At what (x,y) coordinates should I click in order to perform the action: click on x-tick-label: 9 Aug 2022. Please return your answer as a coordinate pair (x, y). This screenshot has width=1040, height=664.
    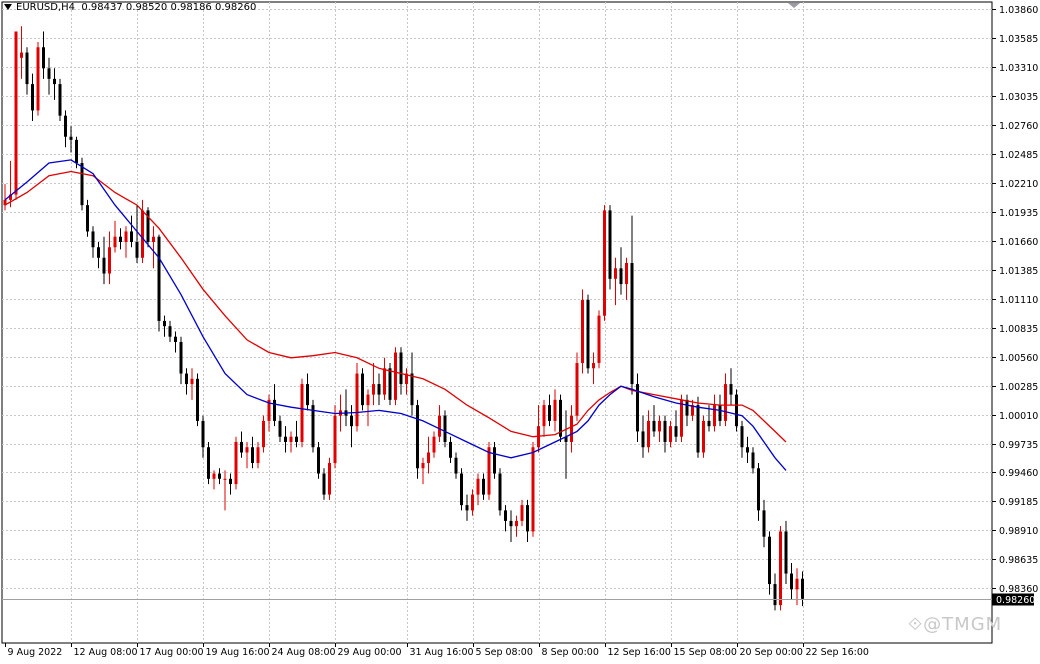
    Looking at the image, I should click on (35, 652).